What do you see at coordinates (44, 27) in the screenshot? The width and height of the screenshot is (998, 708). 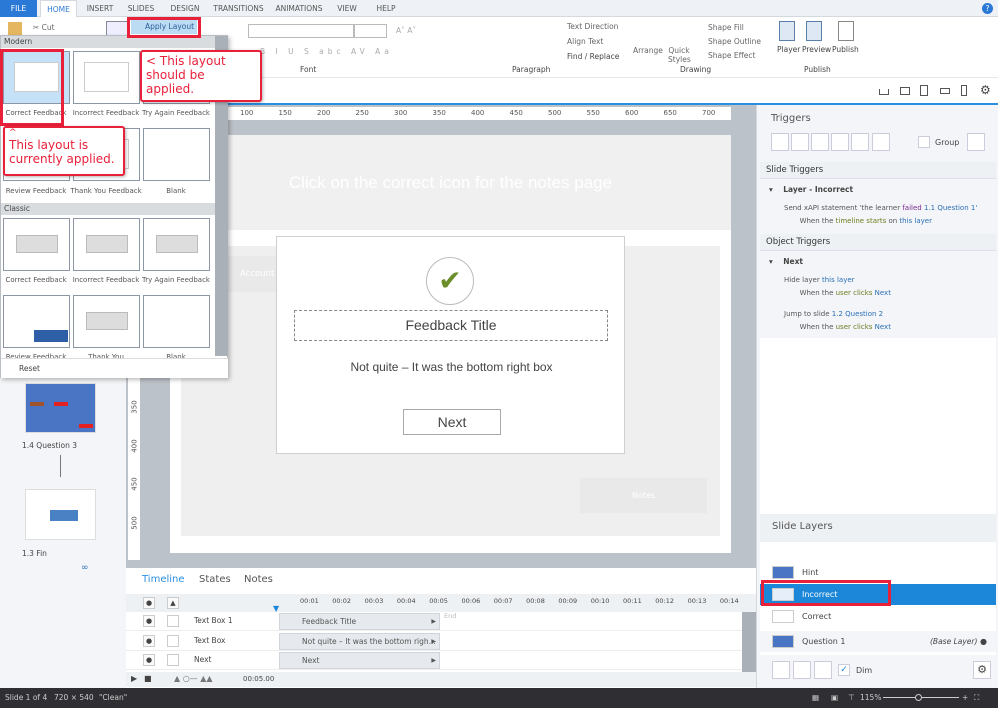 I see `cut-button: ✂ Cut` at bounding box center [44, 27].